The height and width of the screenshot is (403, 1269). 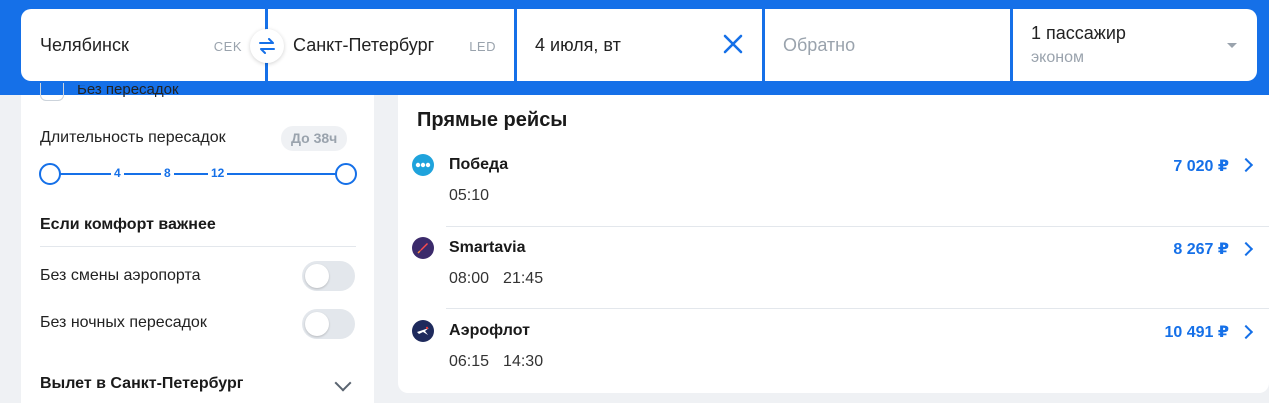 I want to click on slider-max-handle, so click(x=346, y=174).